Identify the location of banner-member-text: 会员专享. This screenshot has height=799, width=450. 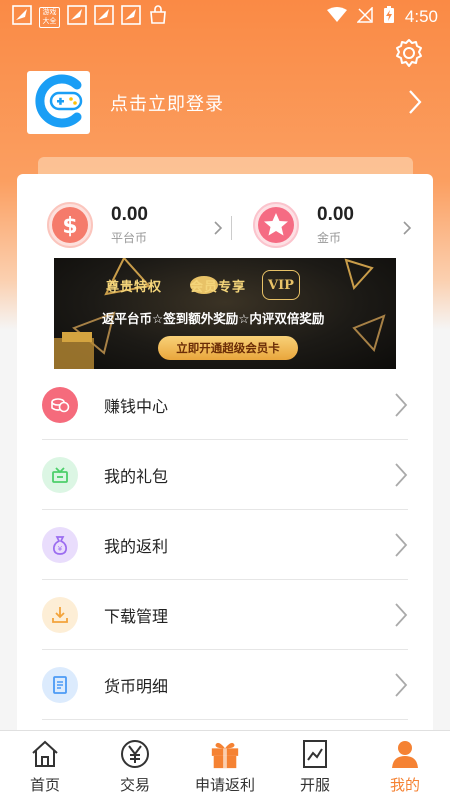
(218, 287).